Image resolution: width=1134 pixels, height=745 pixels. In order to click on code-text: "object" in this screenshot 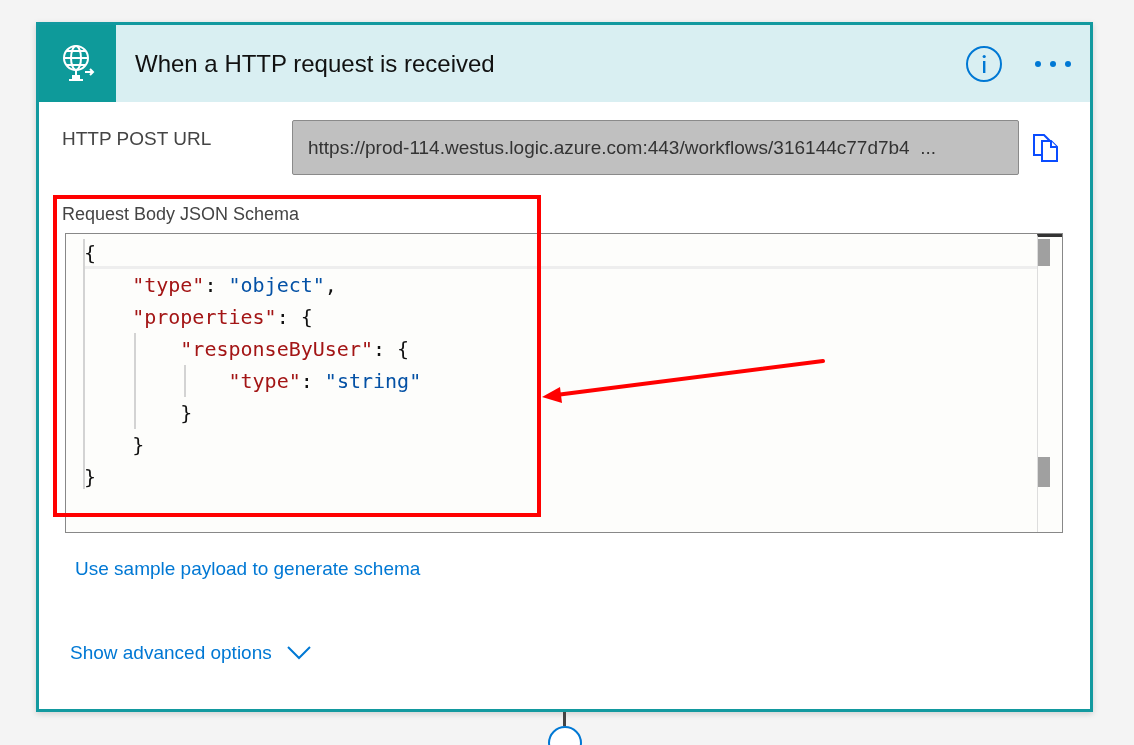, I will do `click(276, 285)`.